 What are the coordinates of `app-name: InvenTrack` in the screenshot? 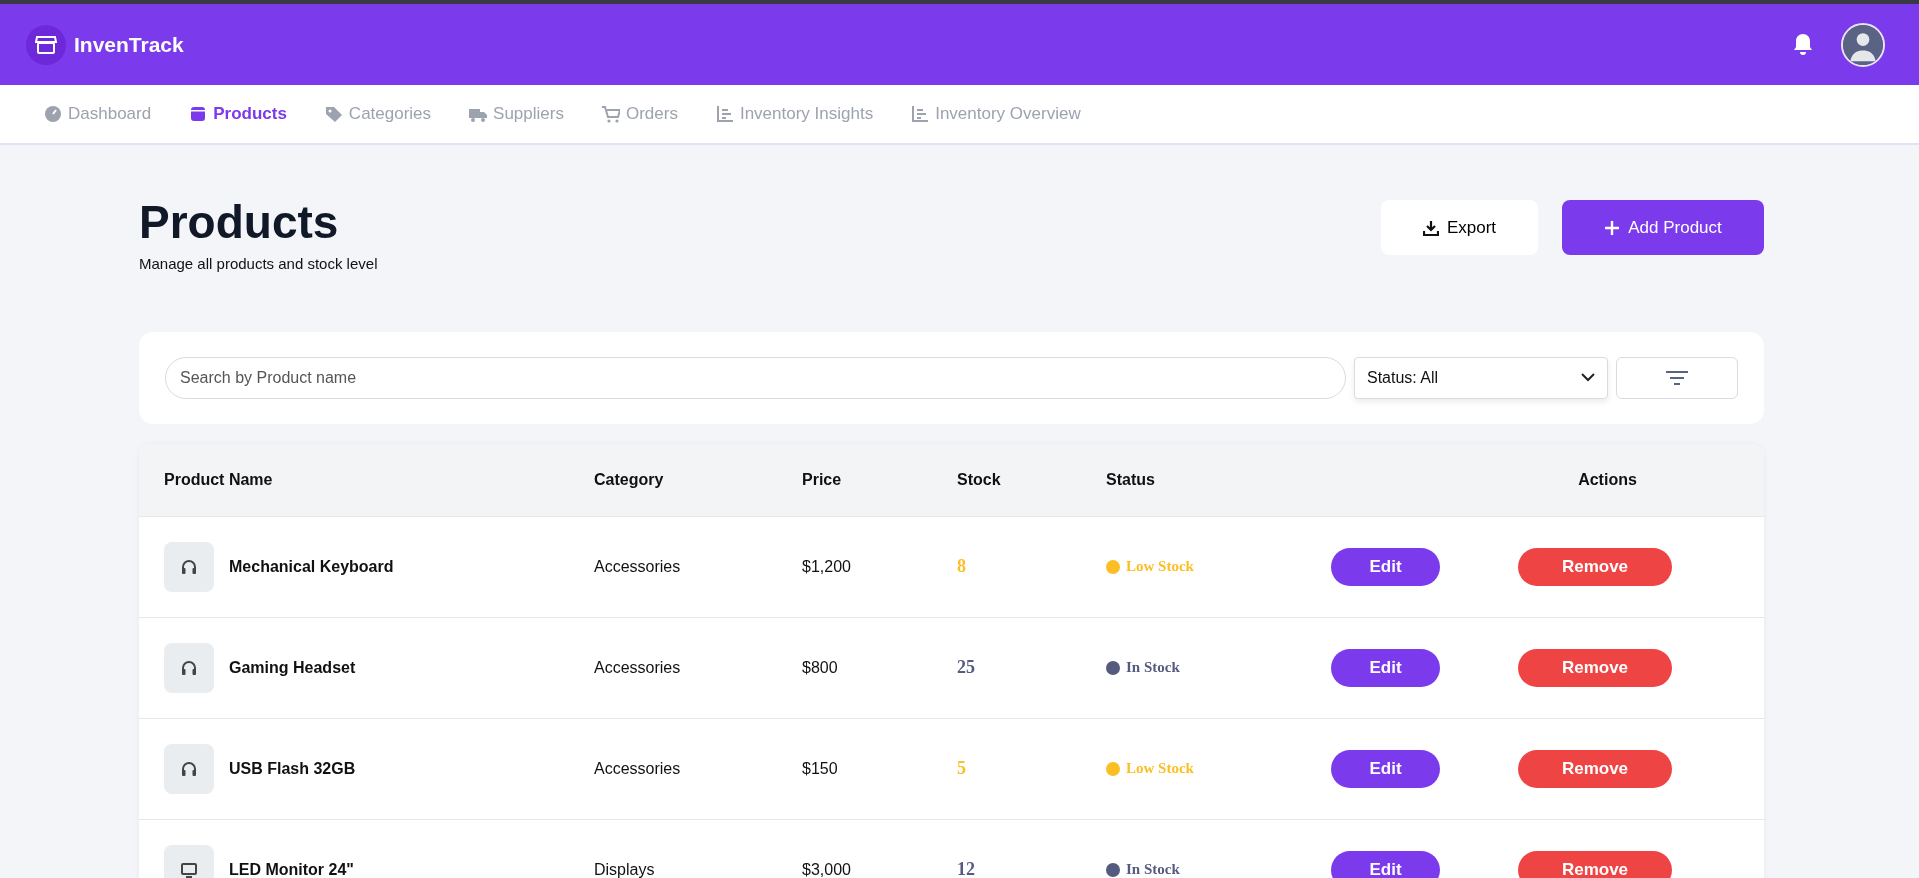 It's located at (129, 44).